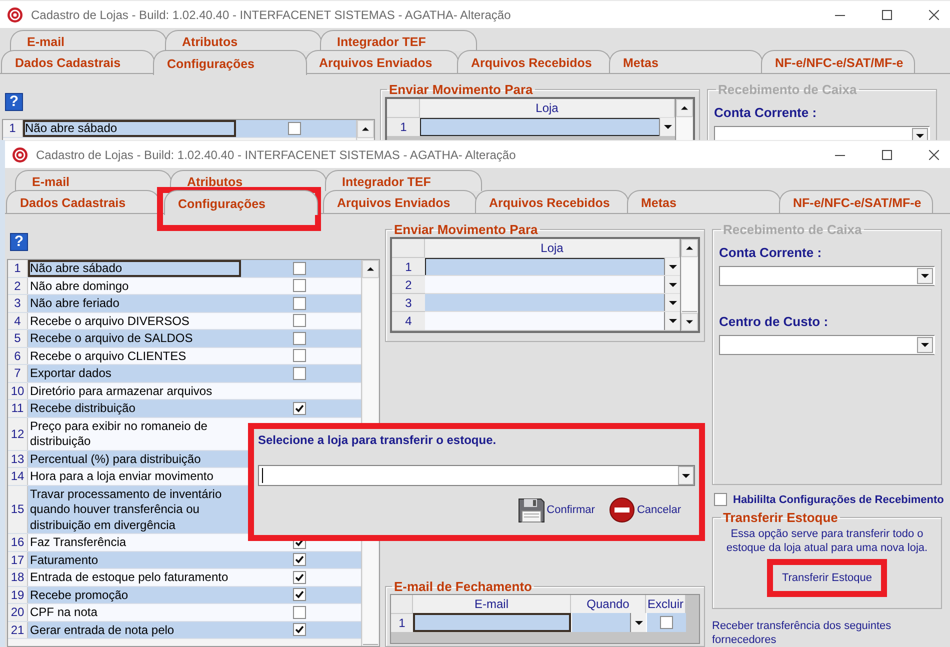 The image size is (950, 647). What do you see at coordinates (18, 594) in the screenshot?
I see `row-number: 19` at bounding box center [18, 594].